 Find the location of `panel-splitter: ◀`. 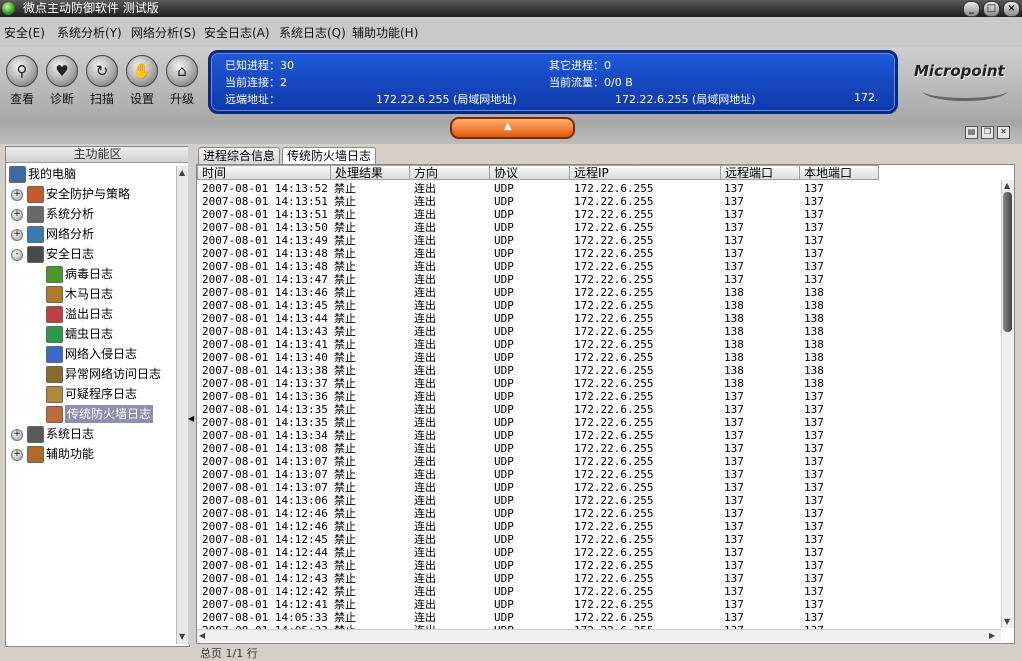

panel-splitter: ◀ is located at coordinates (191, 395).